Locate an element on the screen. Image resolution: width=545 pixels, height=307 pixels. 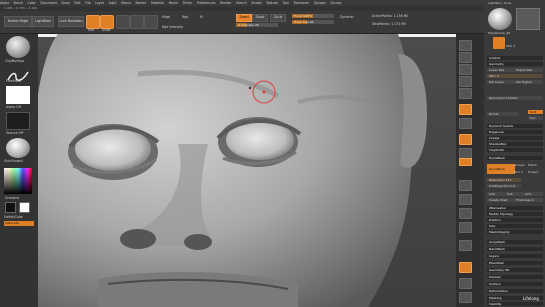
menu-preferences: Preferences is located at coordinates (206, 3).